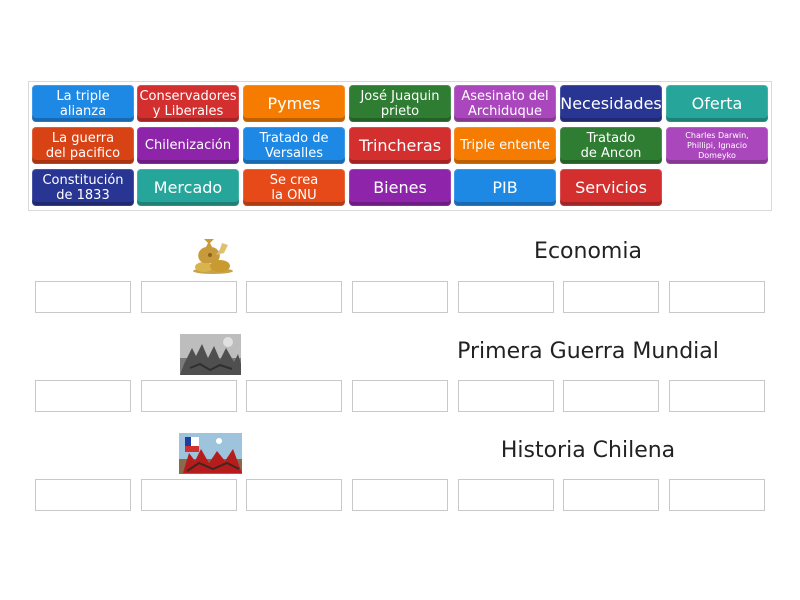 Image resolution: width=800 pixels, height=600 pixels. I want to click on category-title-primera-guerra-mundial: Primera Guerra Mundial, so click(588, 351).